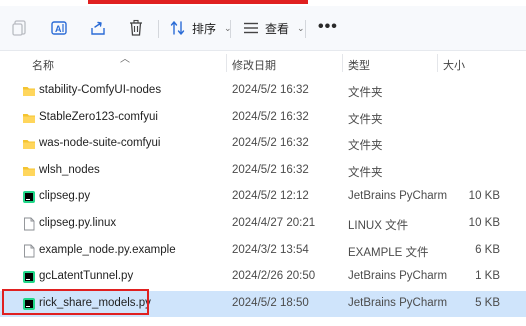 The image size is (526, 326). I want to click on file-name: wlsh_nodes, so click(69, 169).